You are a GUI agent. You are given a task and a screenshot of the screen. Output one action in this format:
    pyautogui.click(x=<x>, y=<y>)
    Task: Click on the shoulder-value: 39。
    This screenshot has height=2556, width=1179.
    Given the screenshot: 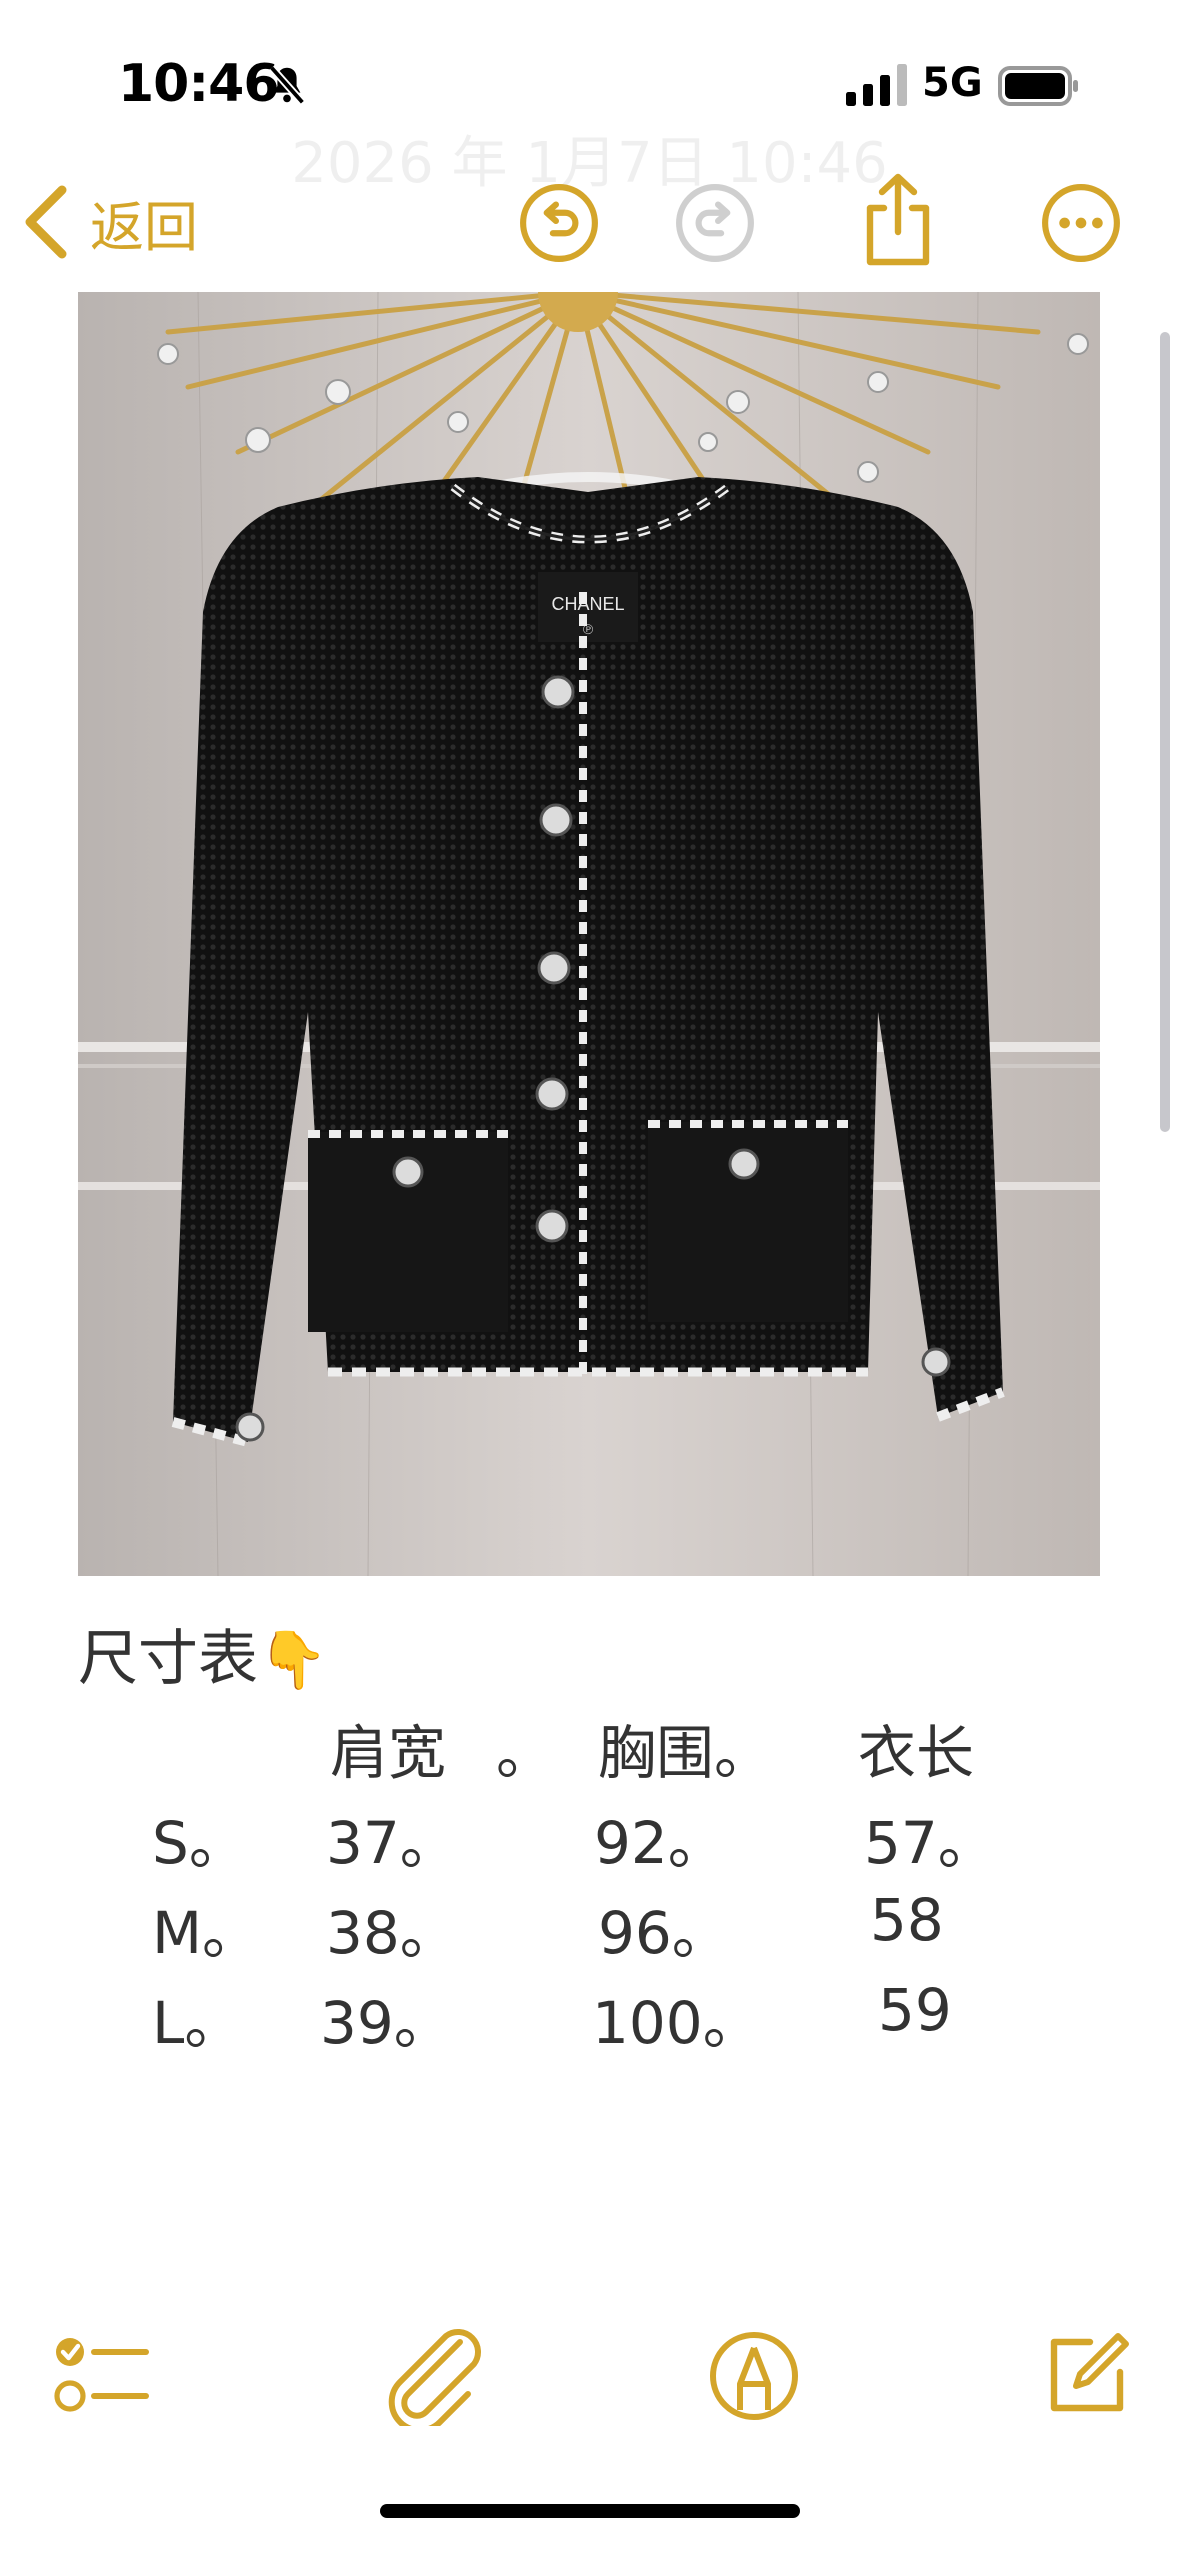 What is the action you would take?
    pyautogui.click(x=386, y=2023)
    